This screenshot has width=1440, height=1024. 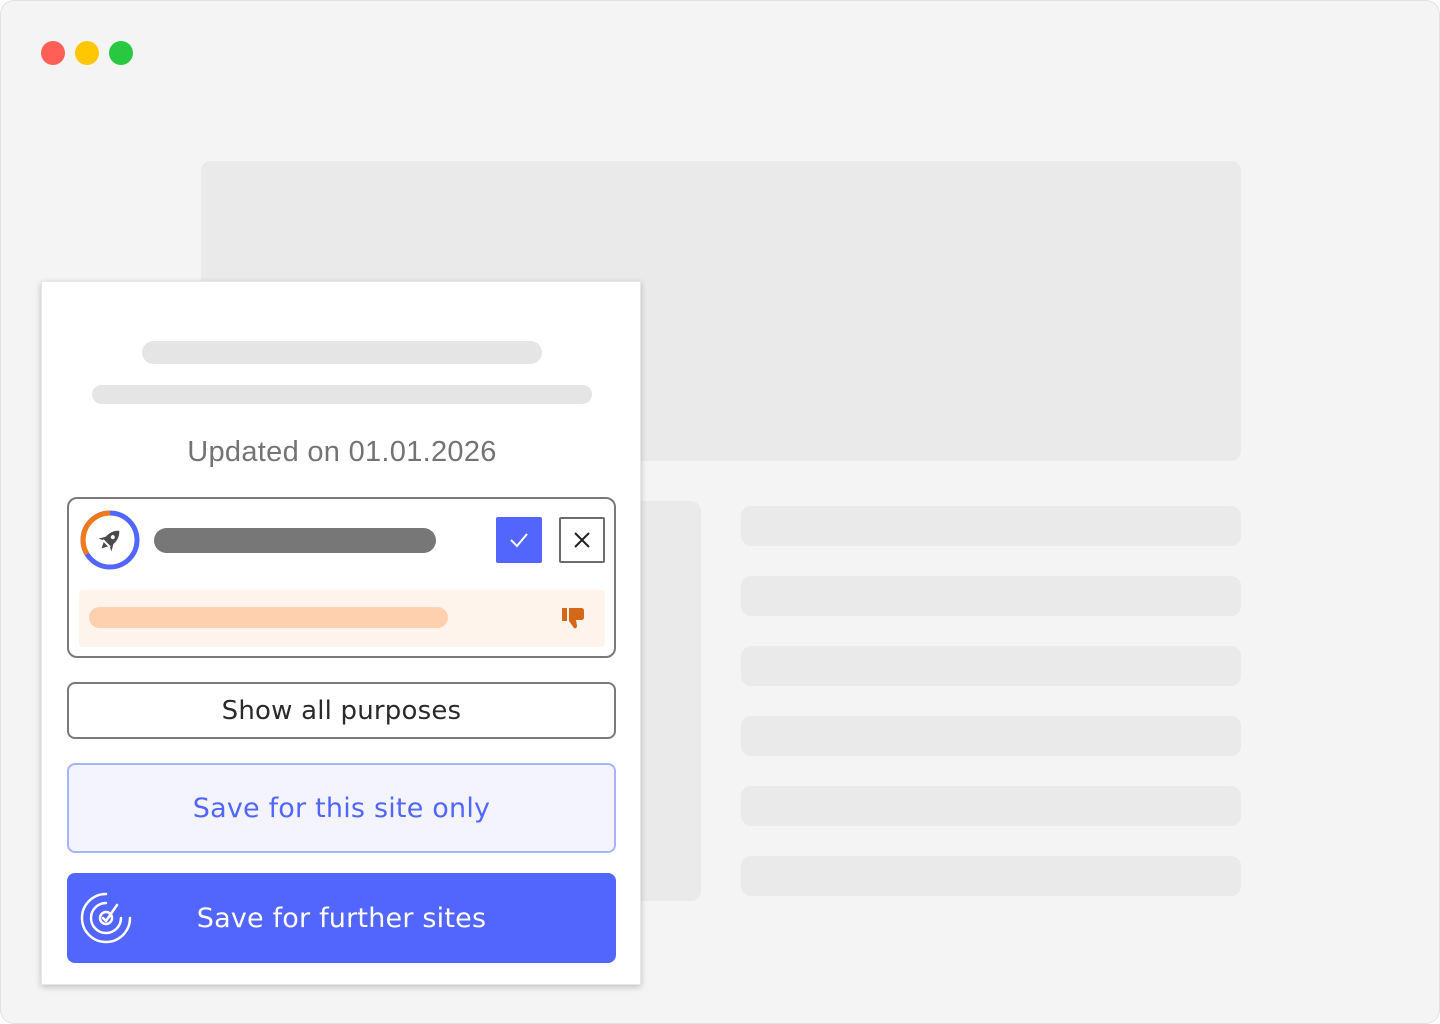 What do you see at coordinates (87, 53) in the screenshot?
I see `window-minimize-button` at bounding box center [87, 53].